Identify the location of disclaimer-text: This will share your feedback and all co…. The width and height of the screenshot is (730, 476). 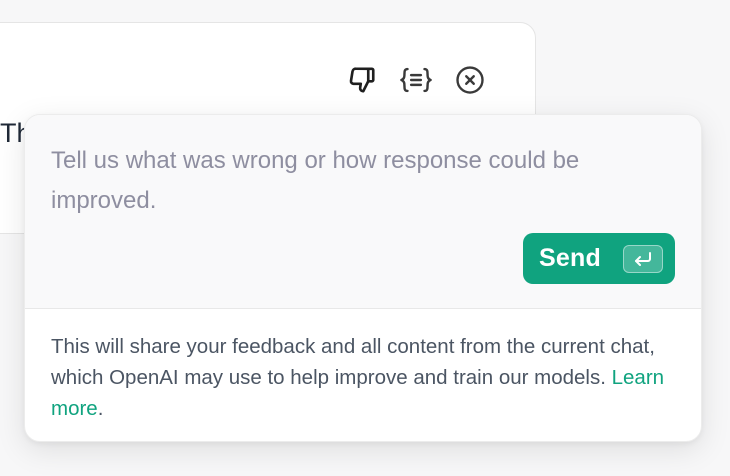
(353, 362).